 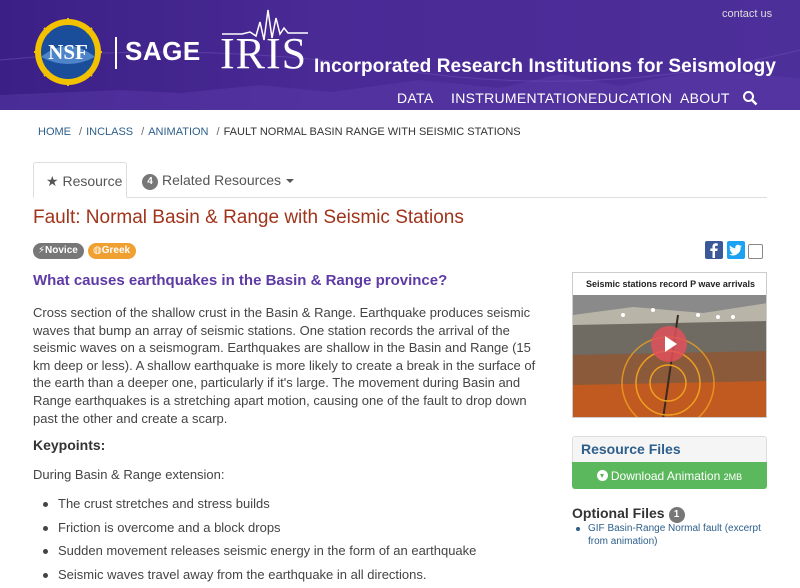 I want to click on bullet, so click(x=578, y=529).